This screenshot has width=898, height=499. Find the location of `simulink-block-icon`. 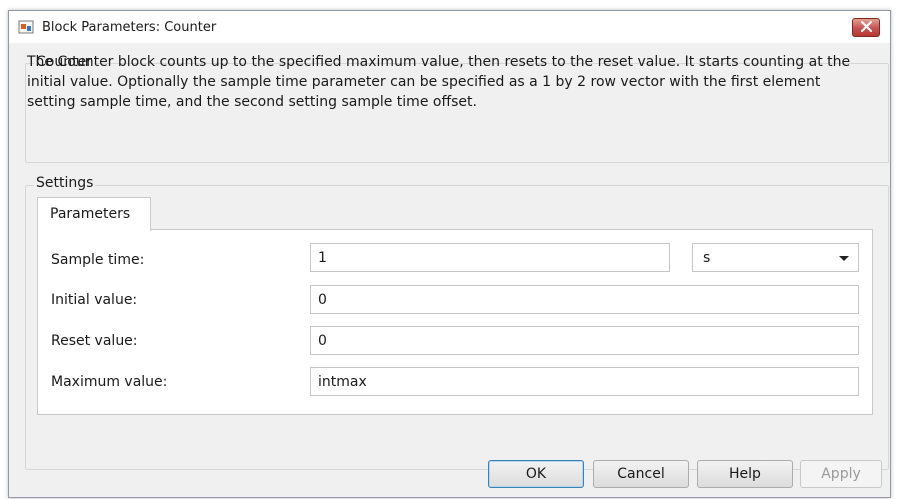

simulink-block-icon is located at coordinates (26, 27).